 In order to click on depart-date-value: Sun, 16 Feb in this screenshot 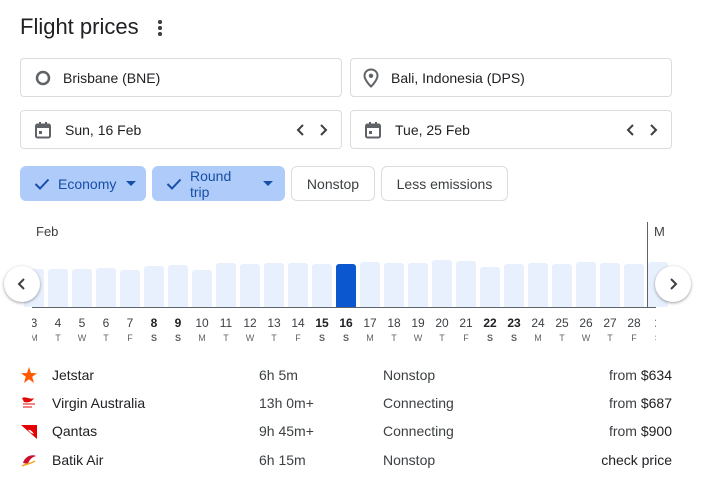, I will do `click(103, 129)`.